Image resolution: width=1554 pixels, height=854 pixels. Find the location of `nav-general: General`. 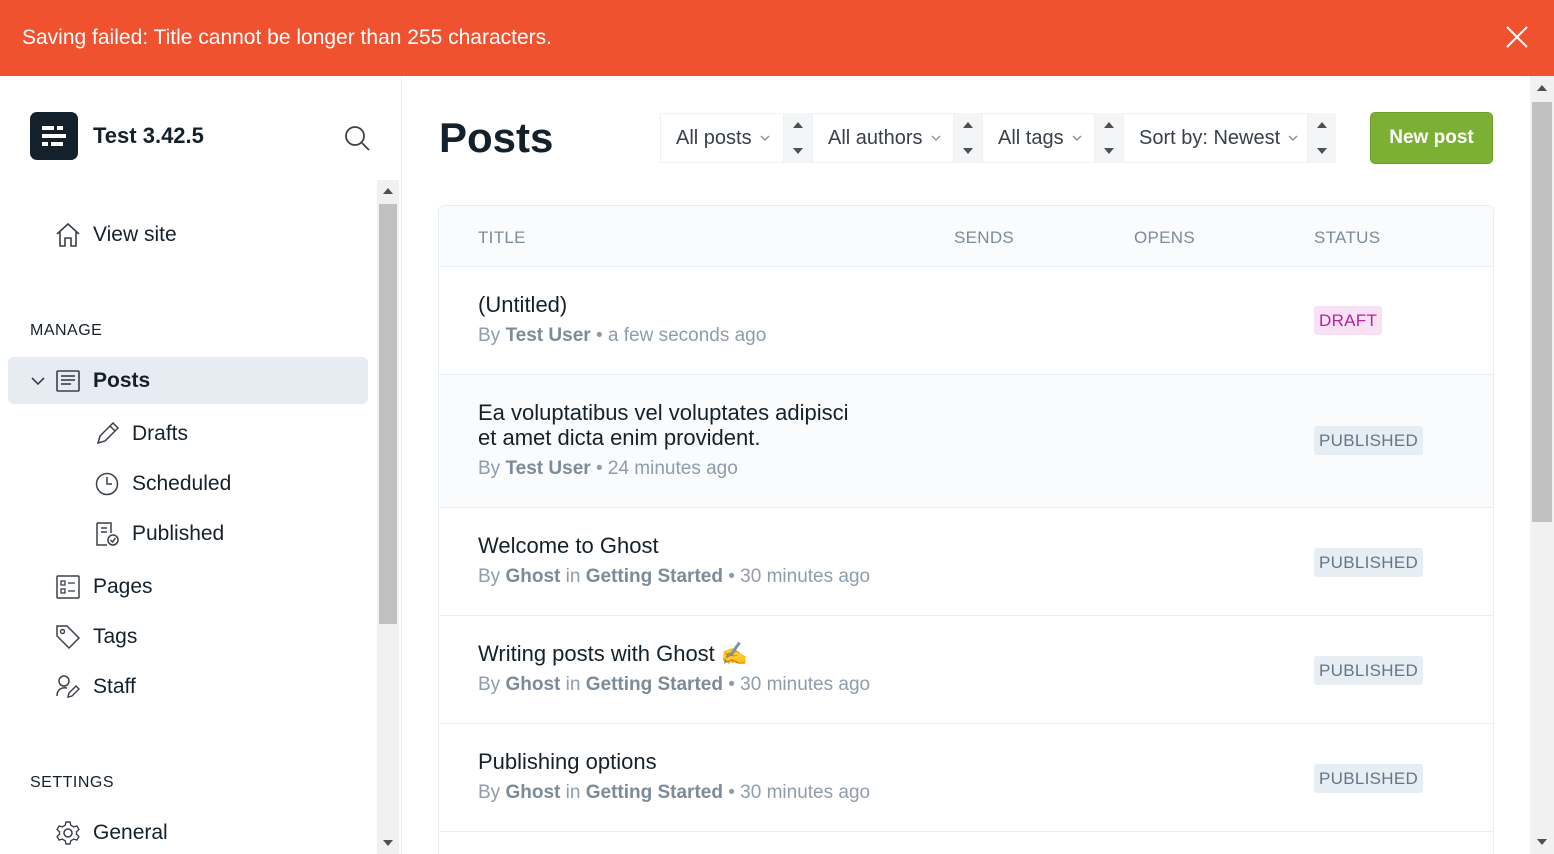

nav-general: General is located at coordinates (111, 833).